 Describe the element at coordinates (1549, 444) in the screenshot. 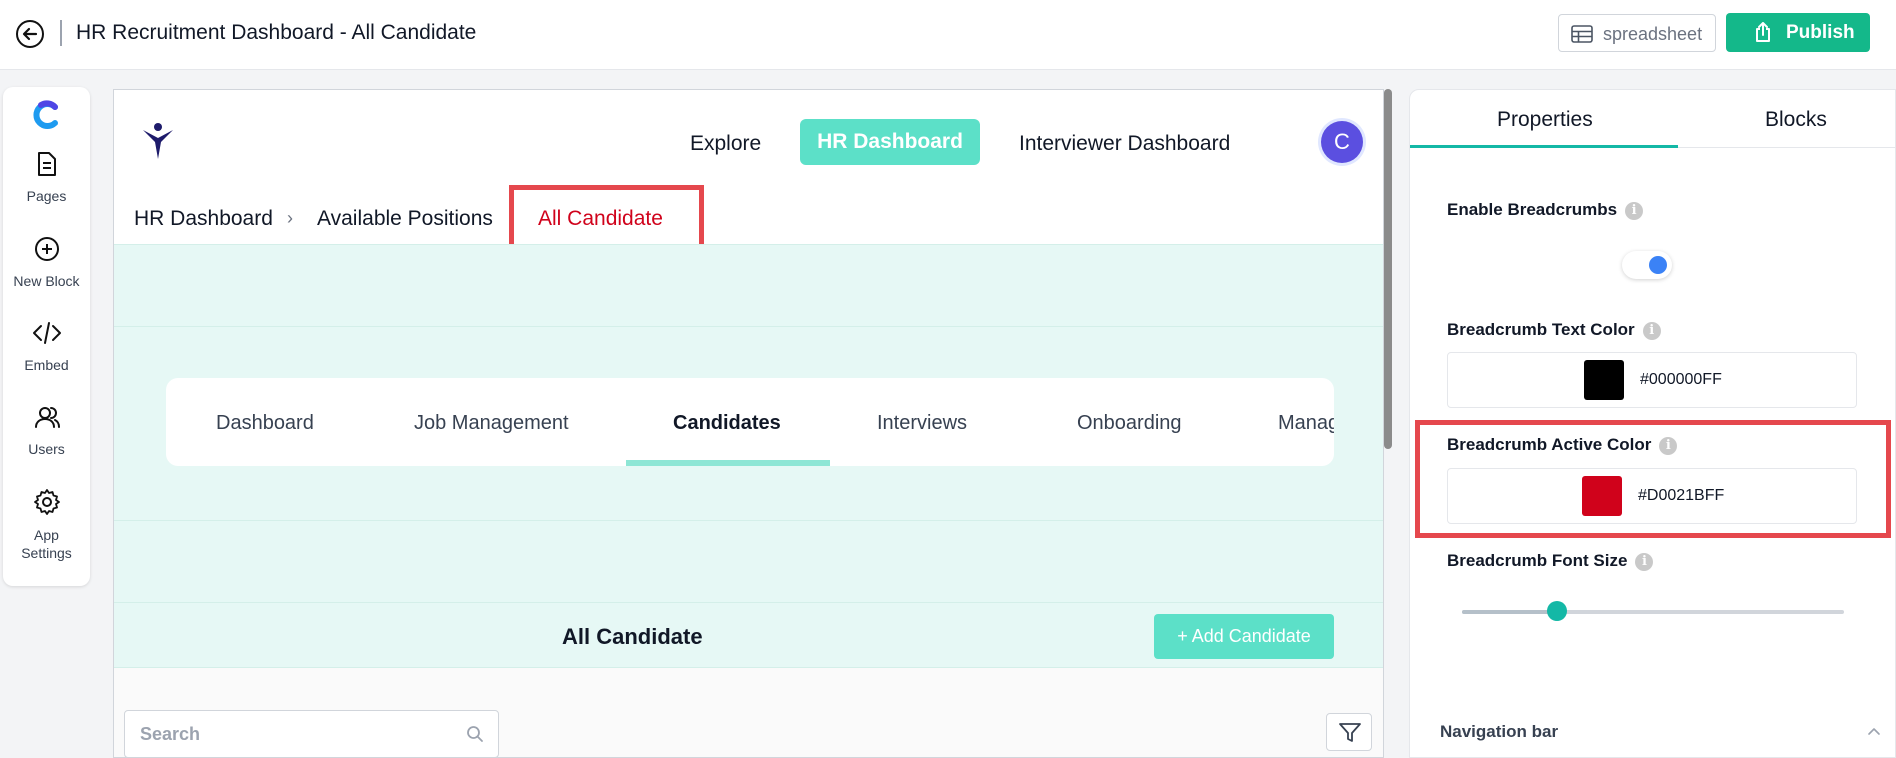

I see `label-text: Breadcrumb Active Color` at that location.